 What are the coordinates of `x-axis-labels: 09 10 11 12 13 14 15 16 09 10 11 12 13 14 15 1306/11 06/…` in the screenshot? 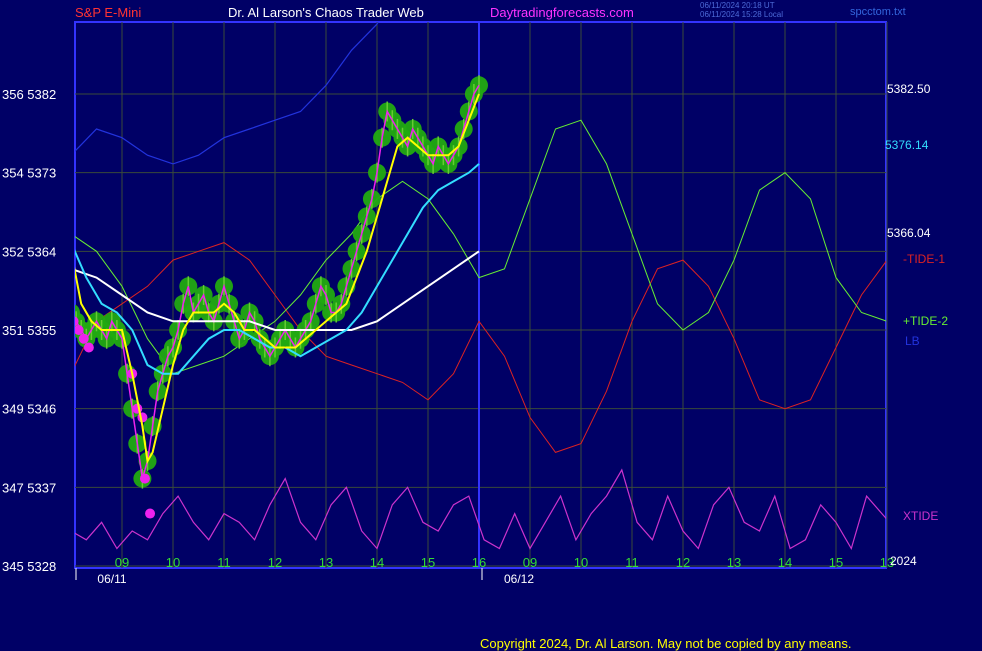 It's located at (495, 570).